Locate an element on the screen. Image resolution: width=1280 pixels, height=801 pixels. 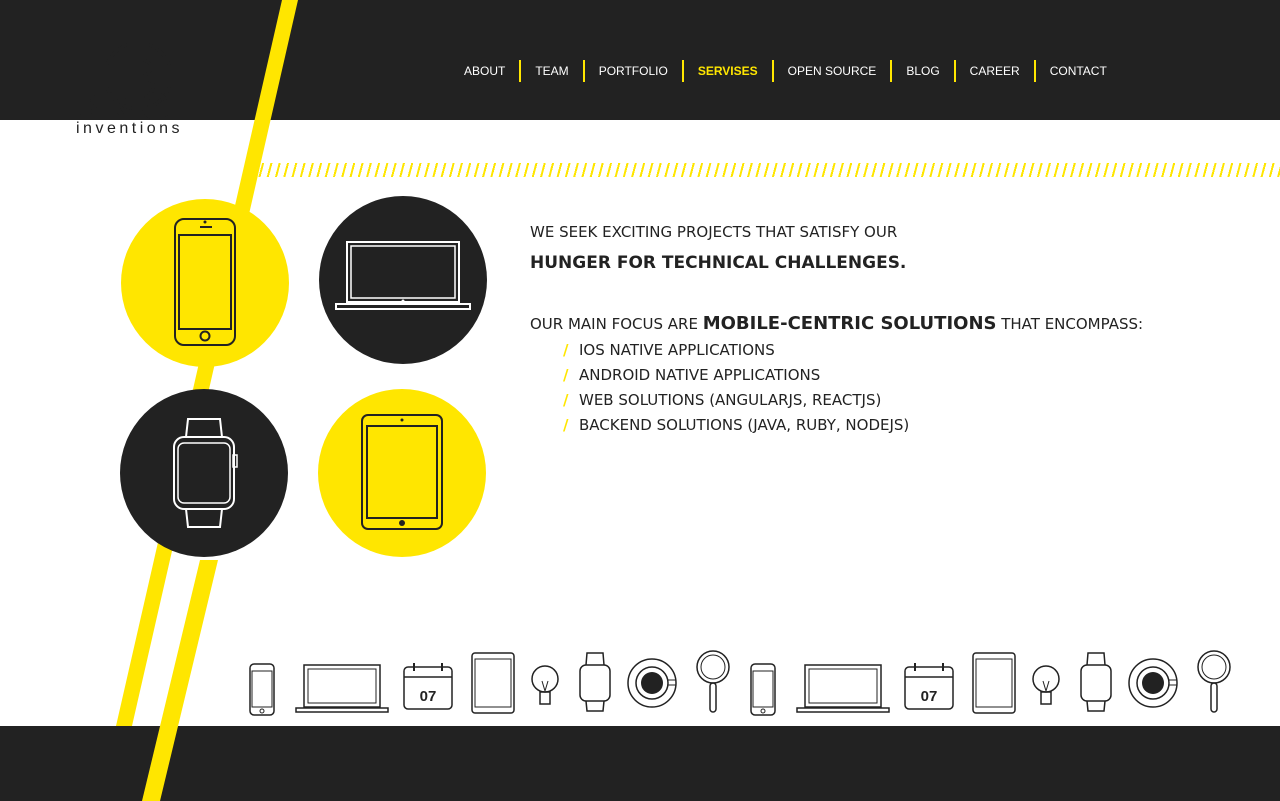
list-item: / ANDROID NATIVE APPLICATIONS is located at coordinates (736, 377).